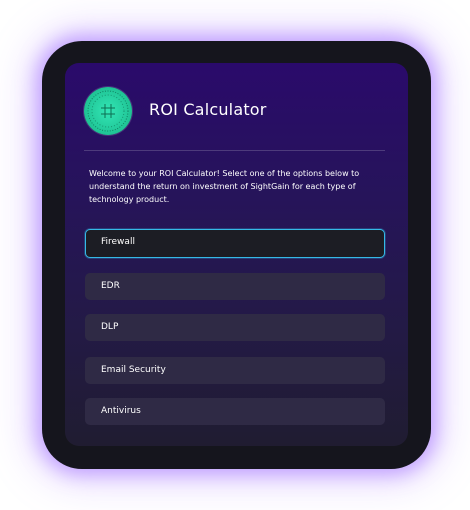 This screenshot has width=470, height=510. I want to click on option-label: DLP, so click(110, 327).